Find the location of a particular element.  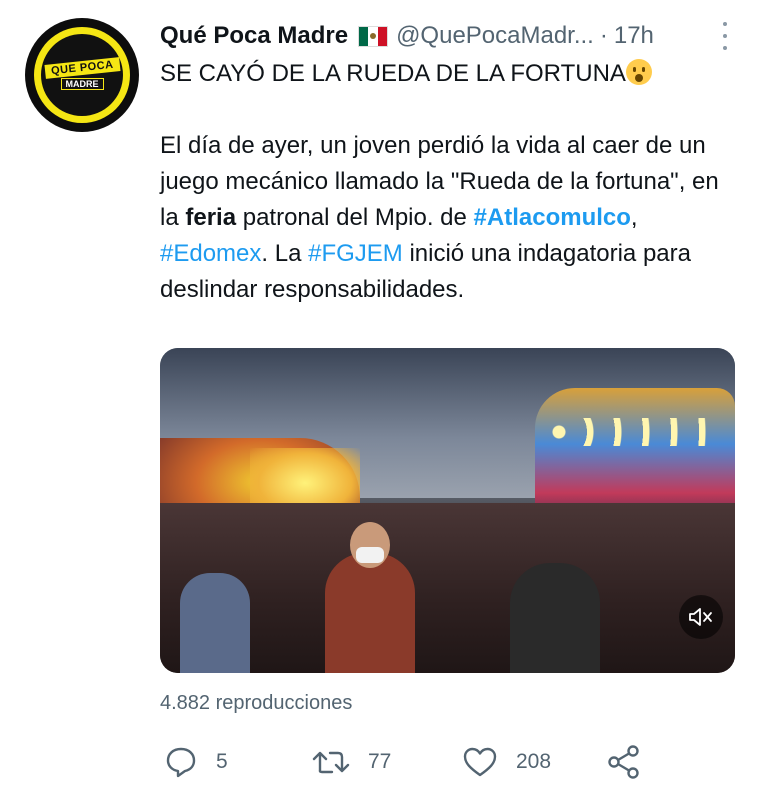

share-icon is located at coordinates (623, 762).